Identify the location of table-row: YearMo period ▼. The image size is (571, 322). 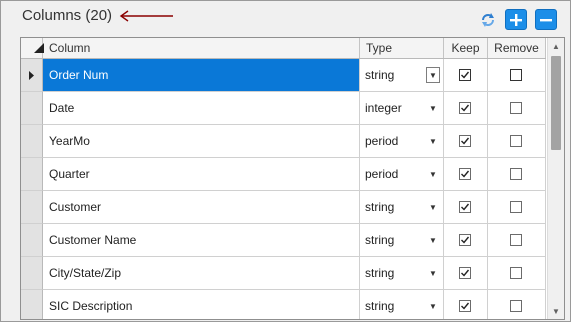
(283, 141).